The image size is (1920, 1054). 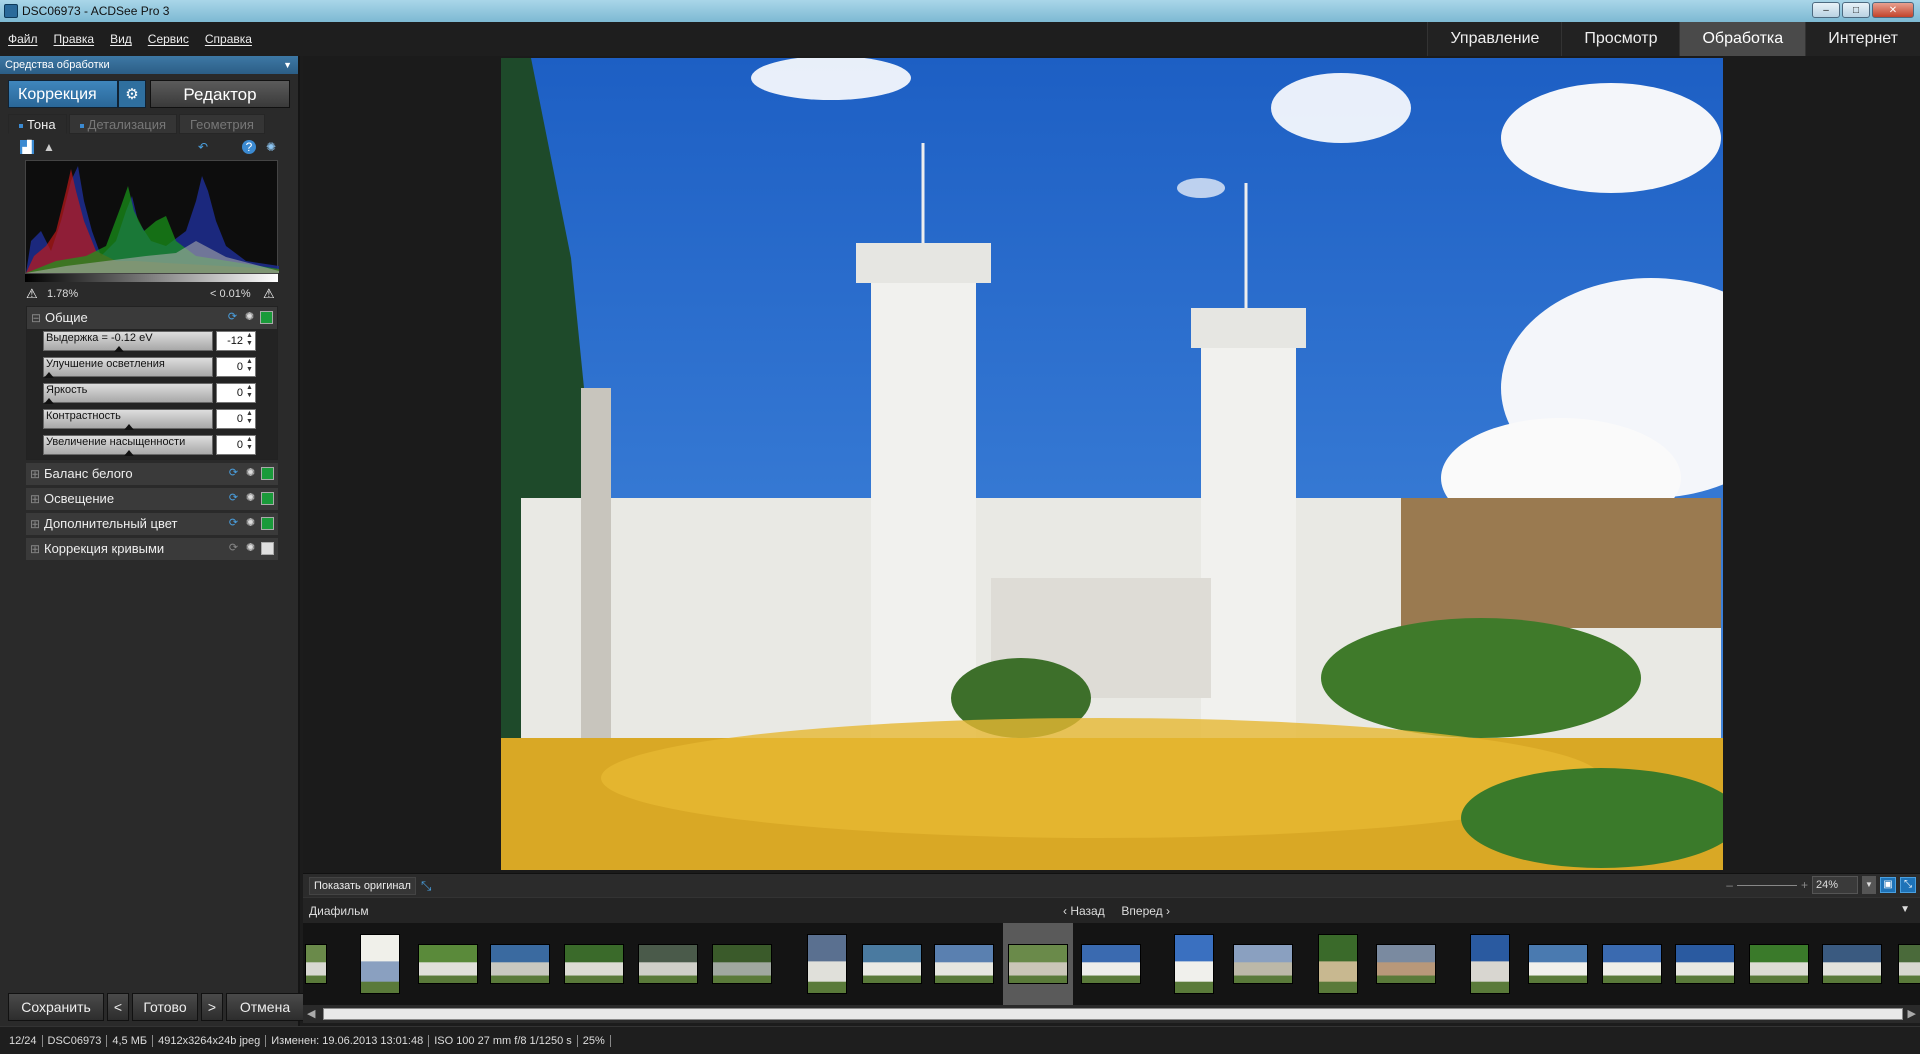 What do you see at coordinates (121, 39) in the screenshot?
I see `menu-view: Вид` at bounding box center [121, 39].